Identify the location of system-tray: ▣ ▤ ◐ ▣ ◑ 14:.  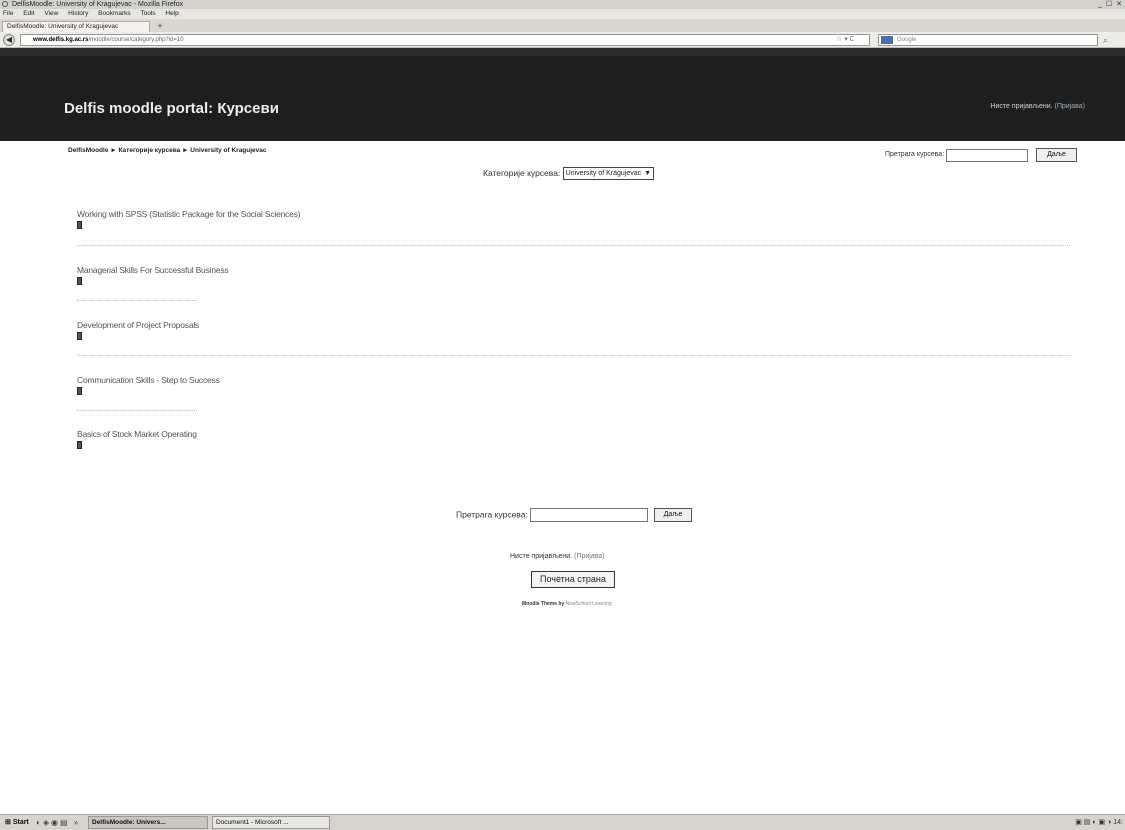
(1099, 822).